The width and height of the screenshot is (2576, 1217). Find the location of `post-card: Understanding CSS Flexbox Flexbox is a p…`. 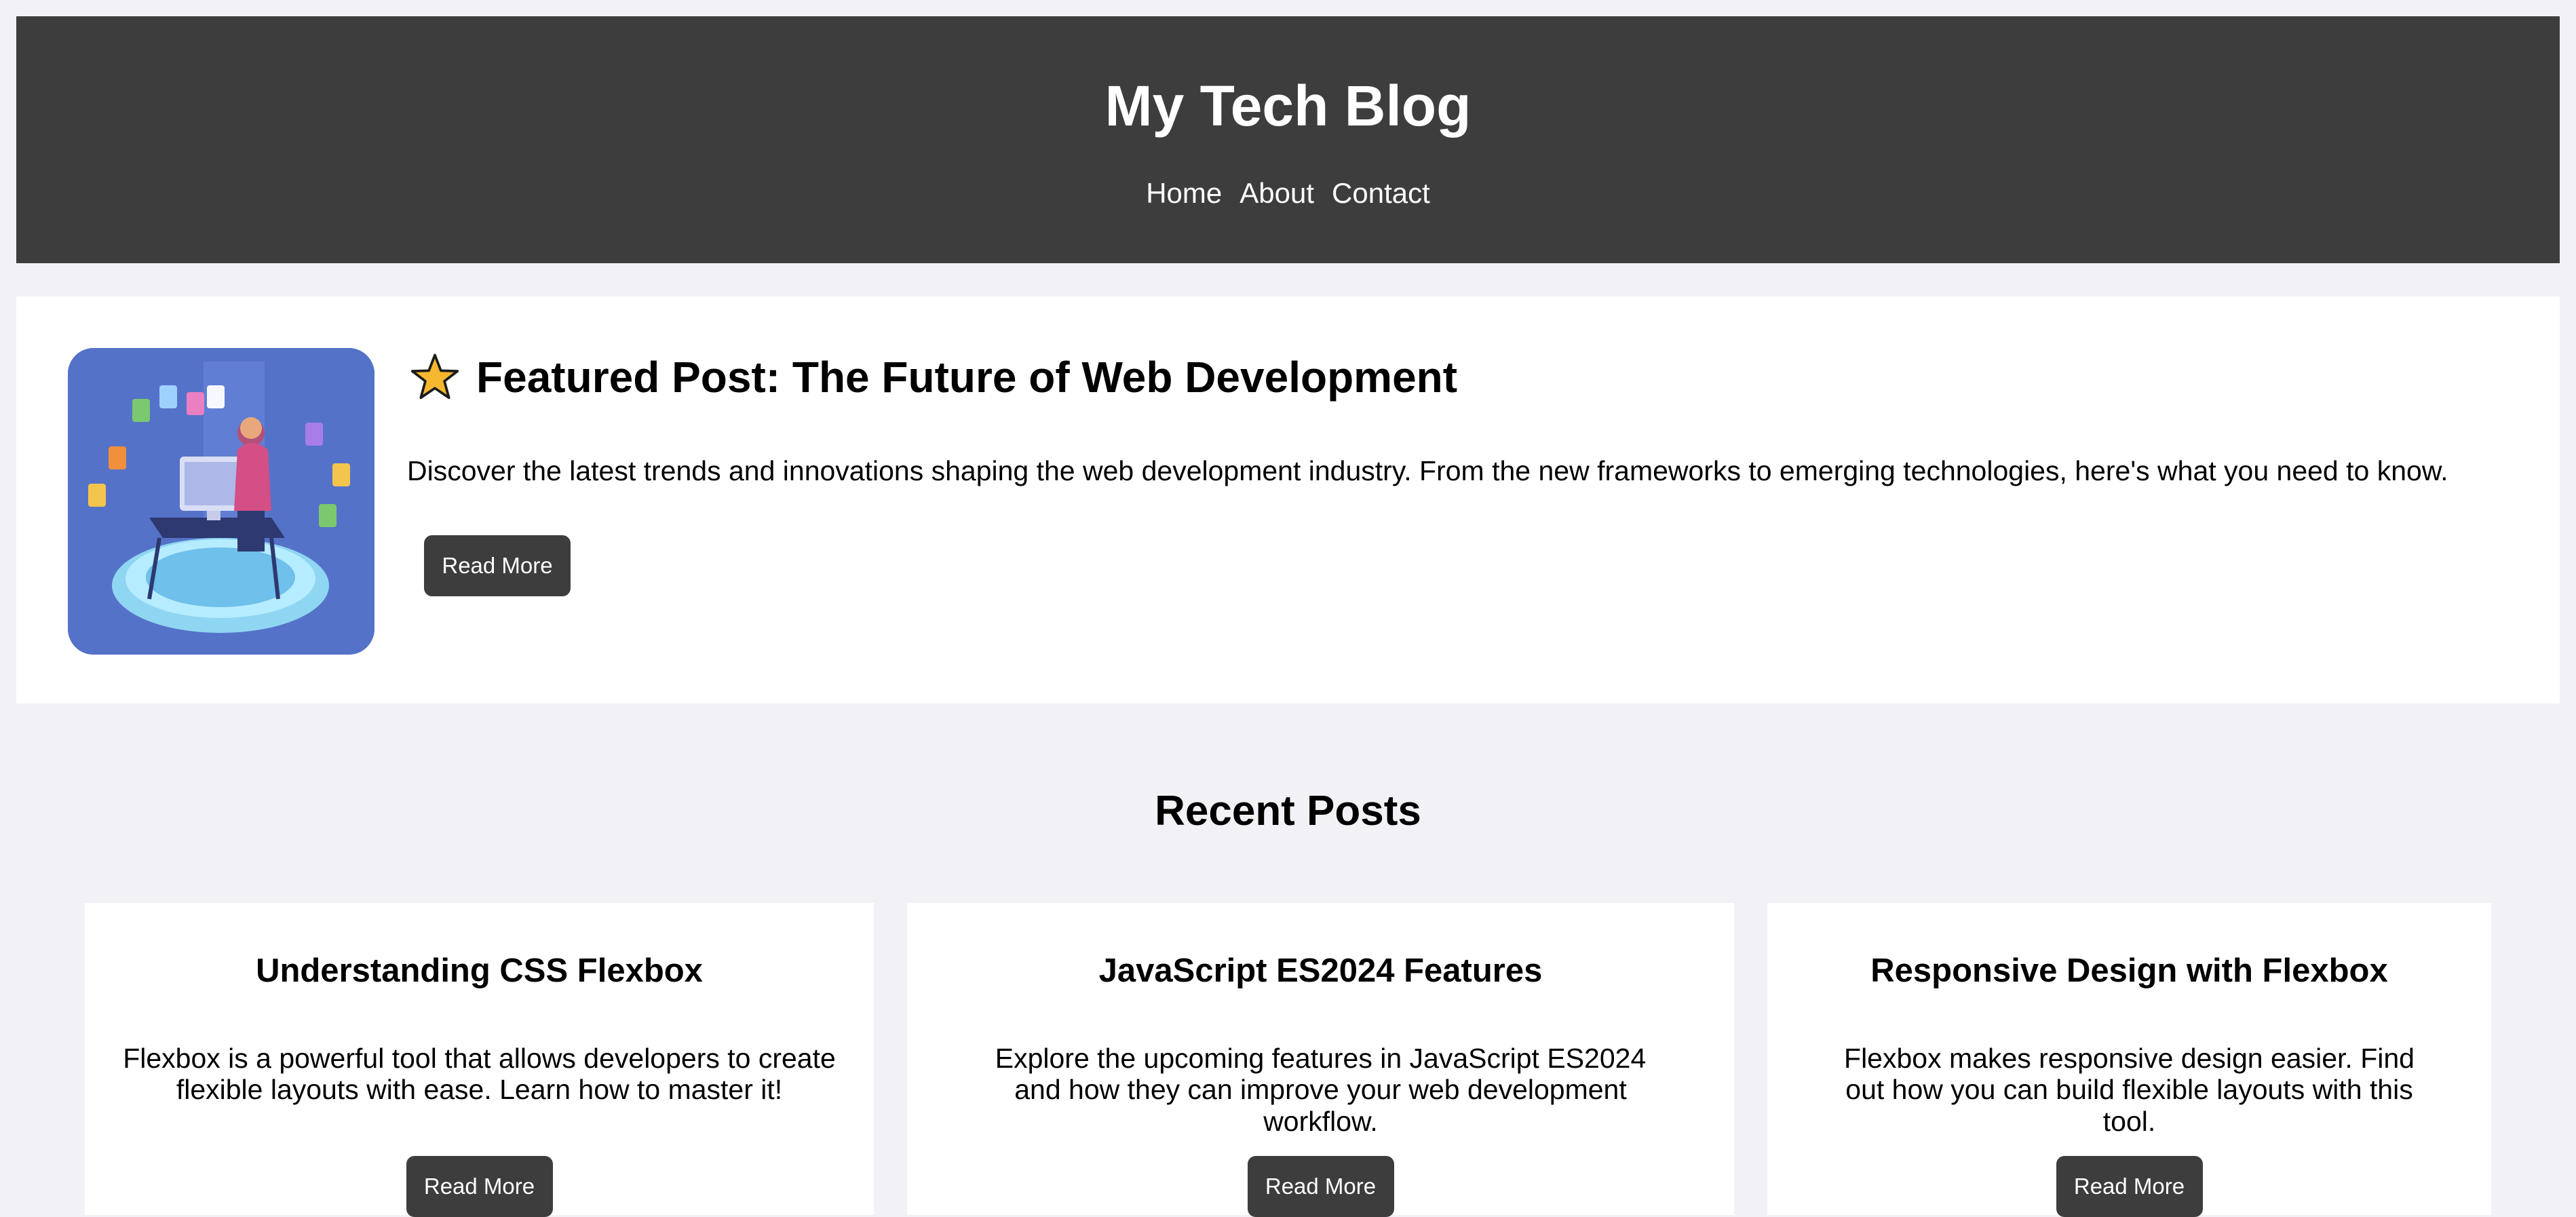

post-card: Understanding CSS Flexbox Flexbox is a p… is located at coordinates (480, 1060).